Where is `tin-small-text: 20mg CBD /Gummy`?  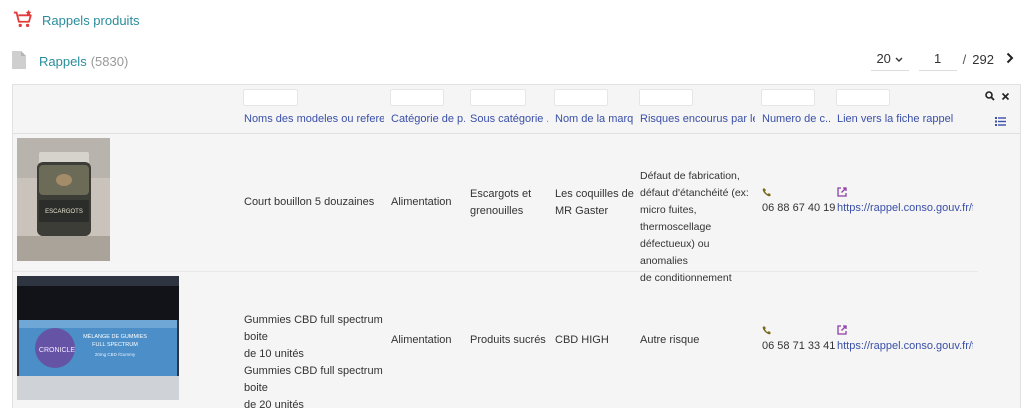
tin-small-text: 20mg CBD /Gummy is located at coordinates (115, 354).